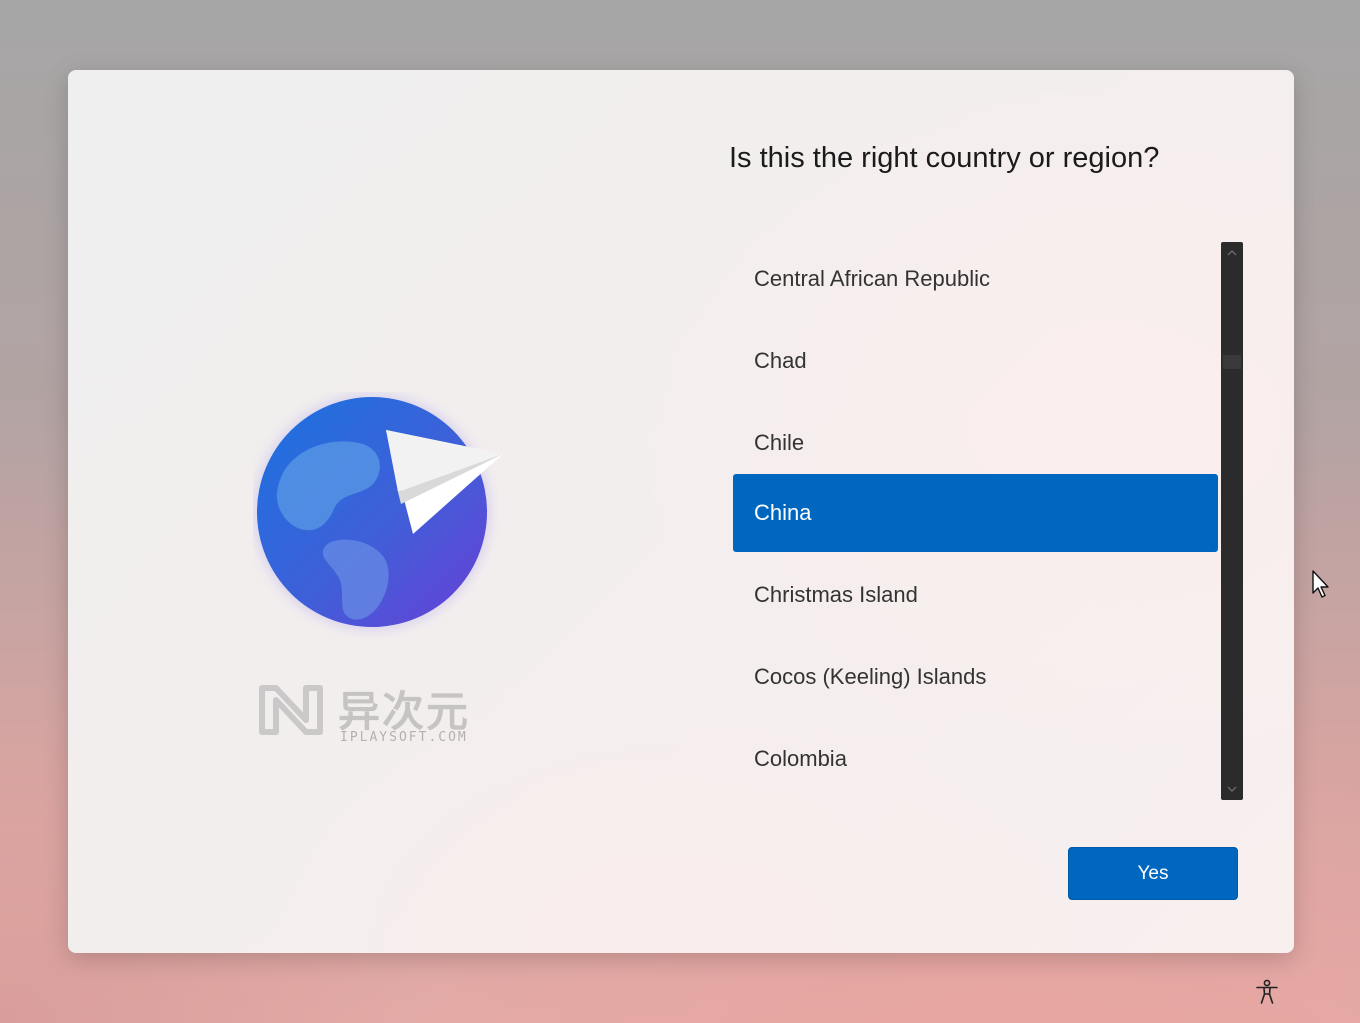  I want to click on list-item-christmas-island: Christmas Island, so click(975, 595).